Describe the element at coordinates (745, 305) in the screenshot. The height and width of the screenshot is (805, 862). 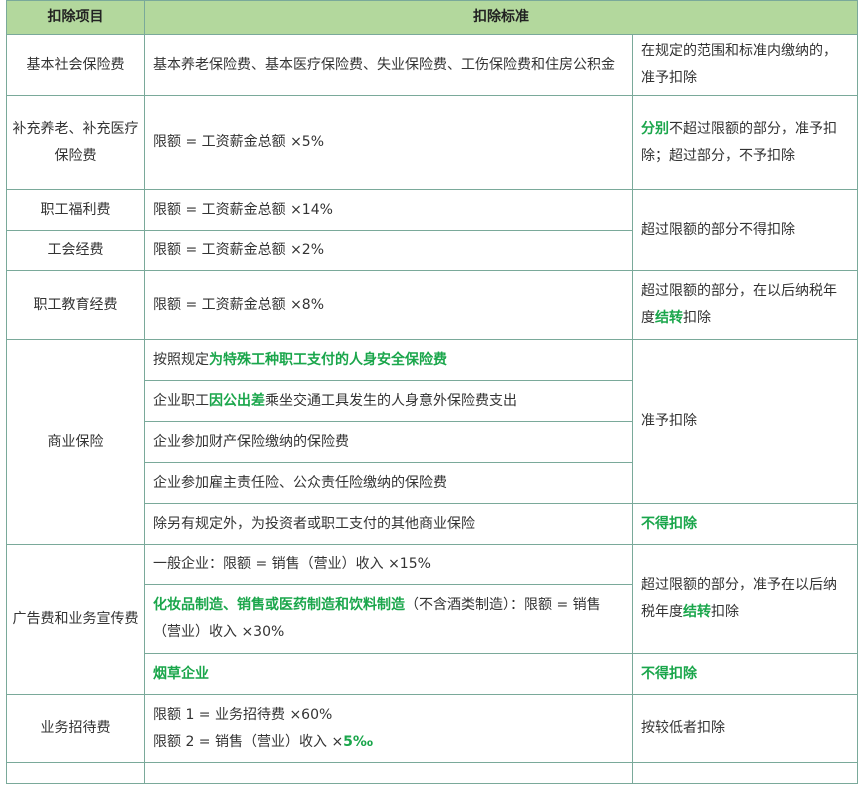
I see `result-employee-education: 超过限额的部分，在以后纳税年度结转扣除` at that location.